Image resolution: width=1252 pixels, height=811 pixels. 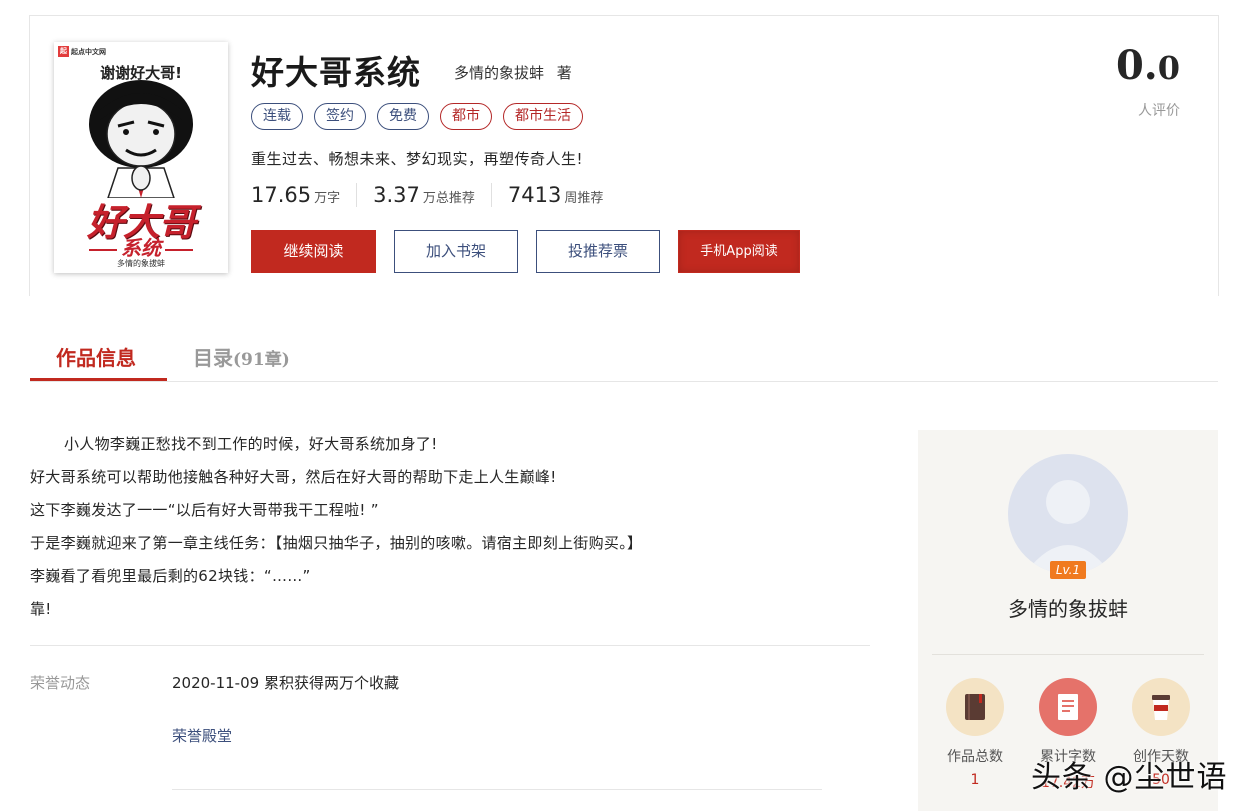 I want to click on vote-recommend-button: 投推荐票, so click(x=598, y=251).